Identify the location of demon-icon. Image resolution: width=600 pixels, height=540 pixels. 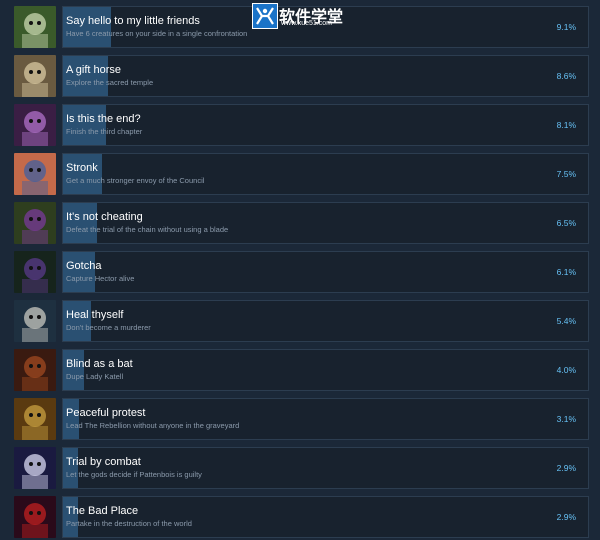
(35, 517).